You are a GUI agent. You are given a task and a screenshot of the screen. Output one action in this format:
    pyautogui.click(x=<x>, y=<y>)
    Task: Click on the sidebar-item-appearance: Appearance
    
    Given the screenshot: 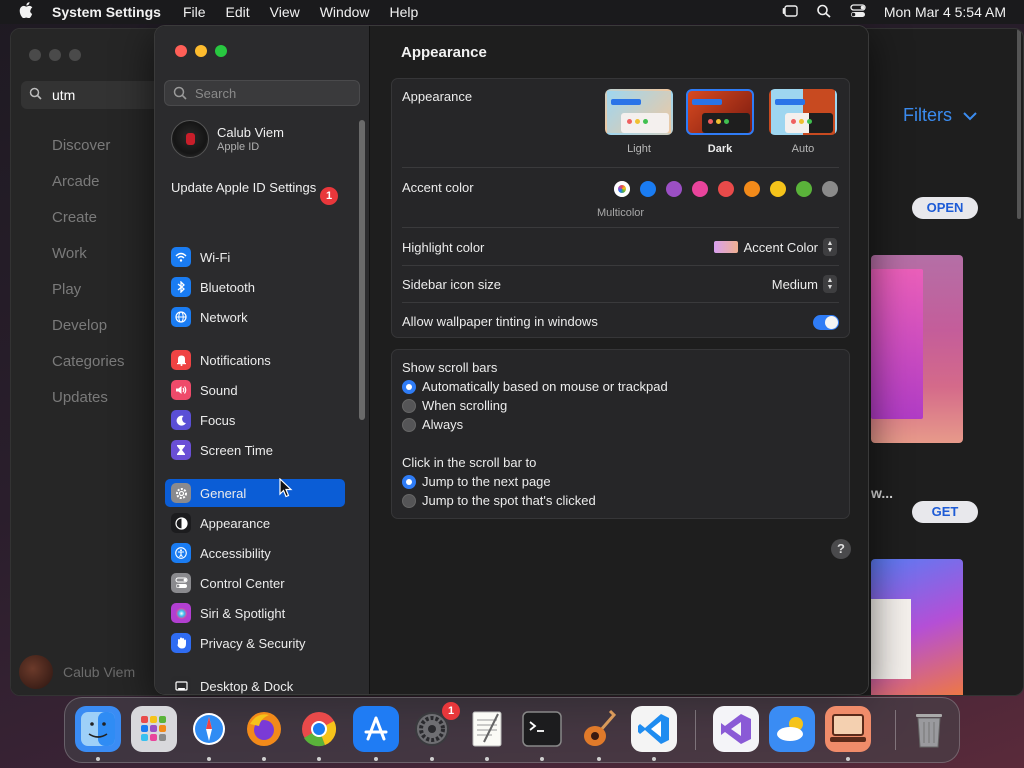 What is the action you would take?
    pyautogui.click(x=255, y=523)
    